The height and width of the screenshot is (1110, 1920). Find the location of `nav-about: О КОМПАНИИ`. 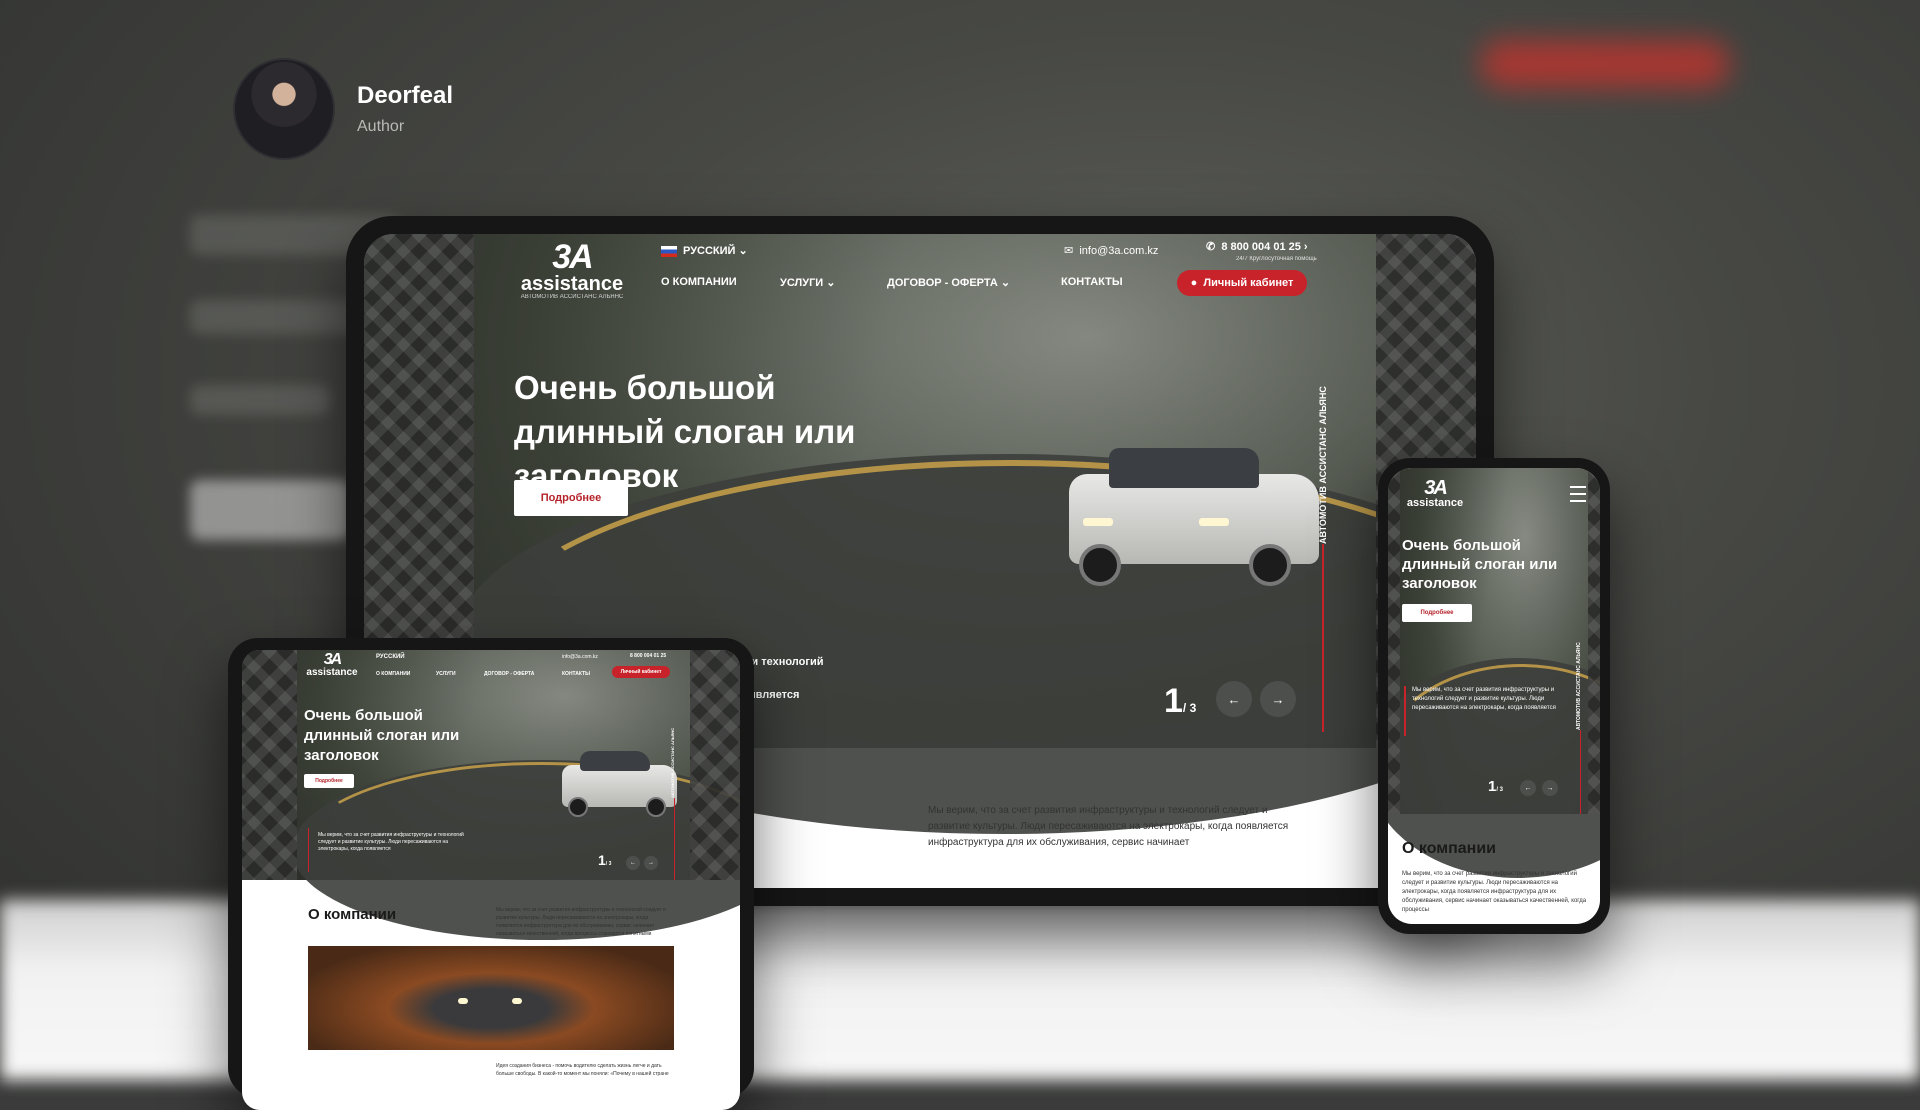

nav-about: О КОМПАНИИ is located at coordinates (699, 282).